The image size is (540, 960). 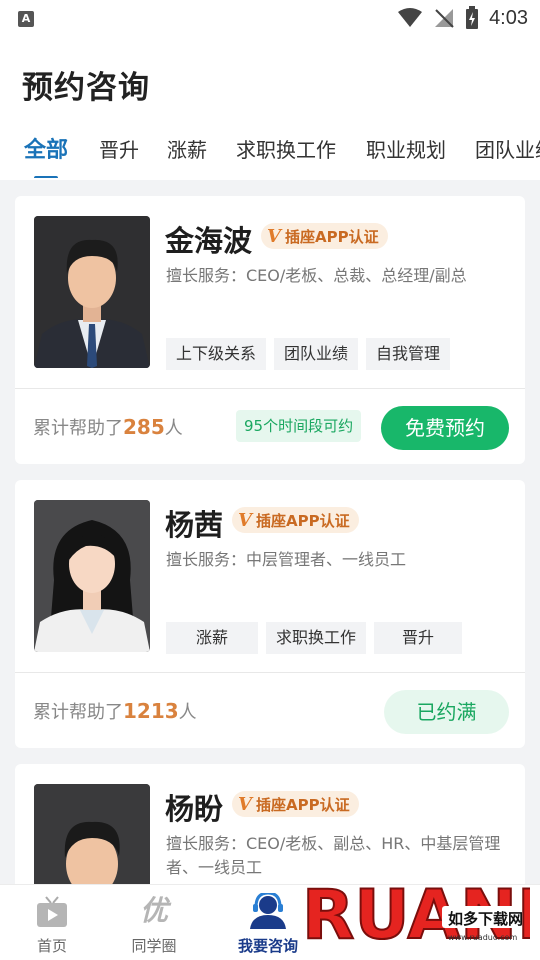 I want to click on watermark-logo: RUANDAO 如多下载网 www.ruaduo.com, so click(x=415, y=912).